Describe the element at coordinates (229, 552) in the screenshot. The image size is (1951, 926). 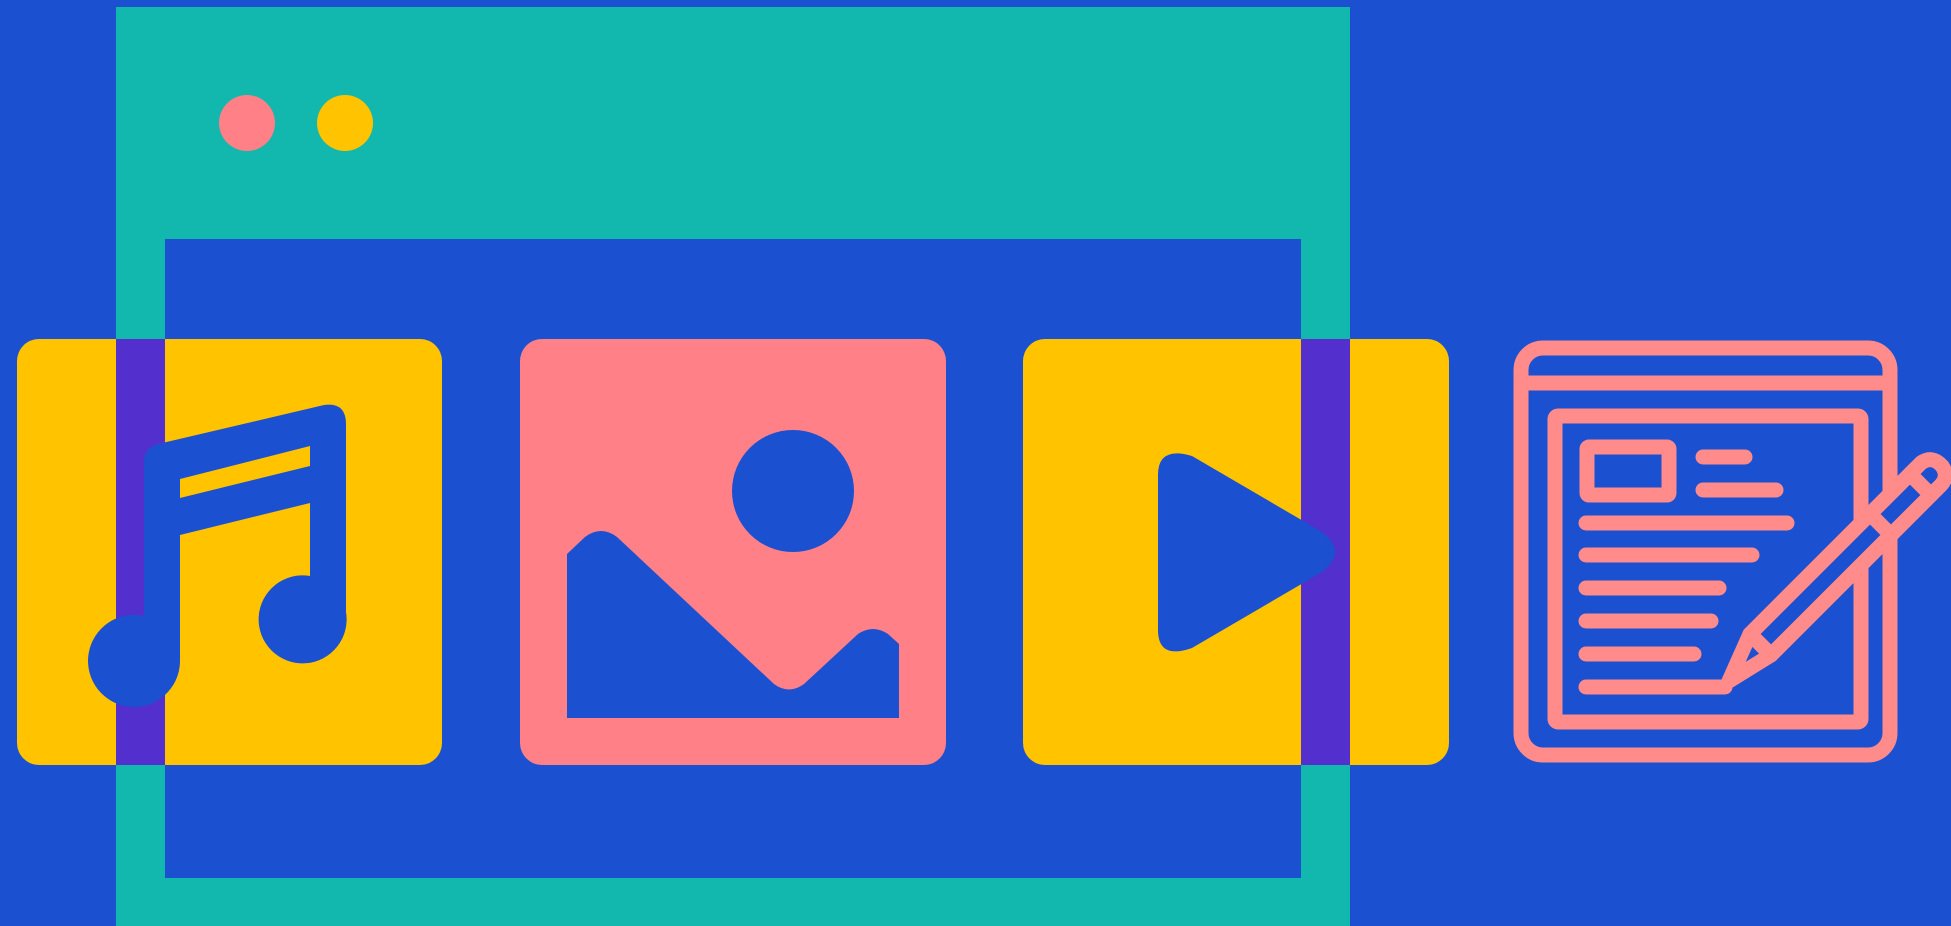
I see `music-tile` at that location.